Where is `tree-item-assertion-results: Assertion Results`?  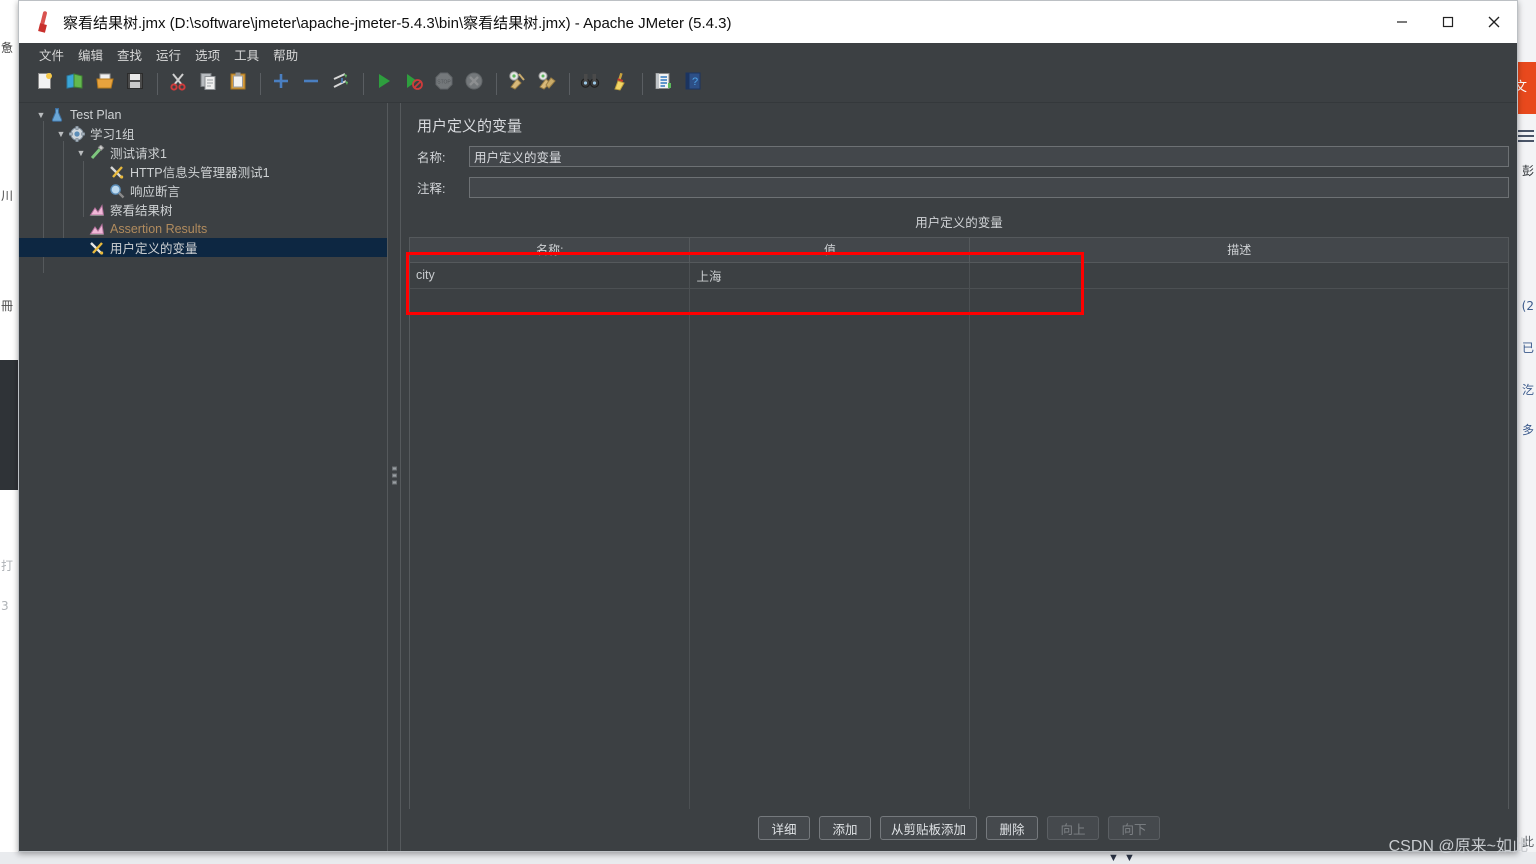 tree-item-assertion-results: Assertion Results is located at coordinates (203, 228).